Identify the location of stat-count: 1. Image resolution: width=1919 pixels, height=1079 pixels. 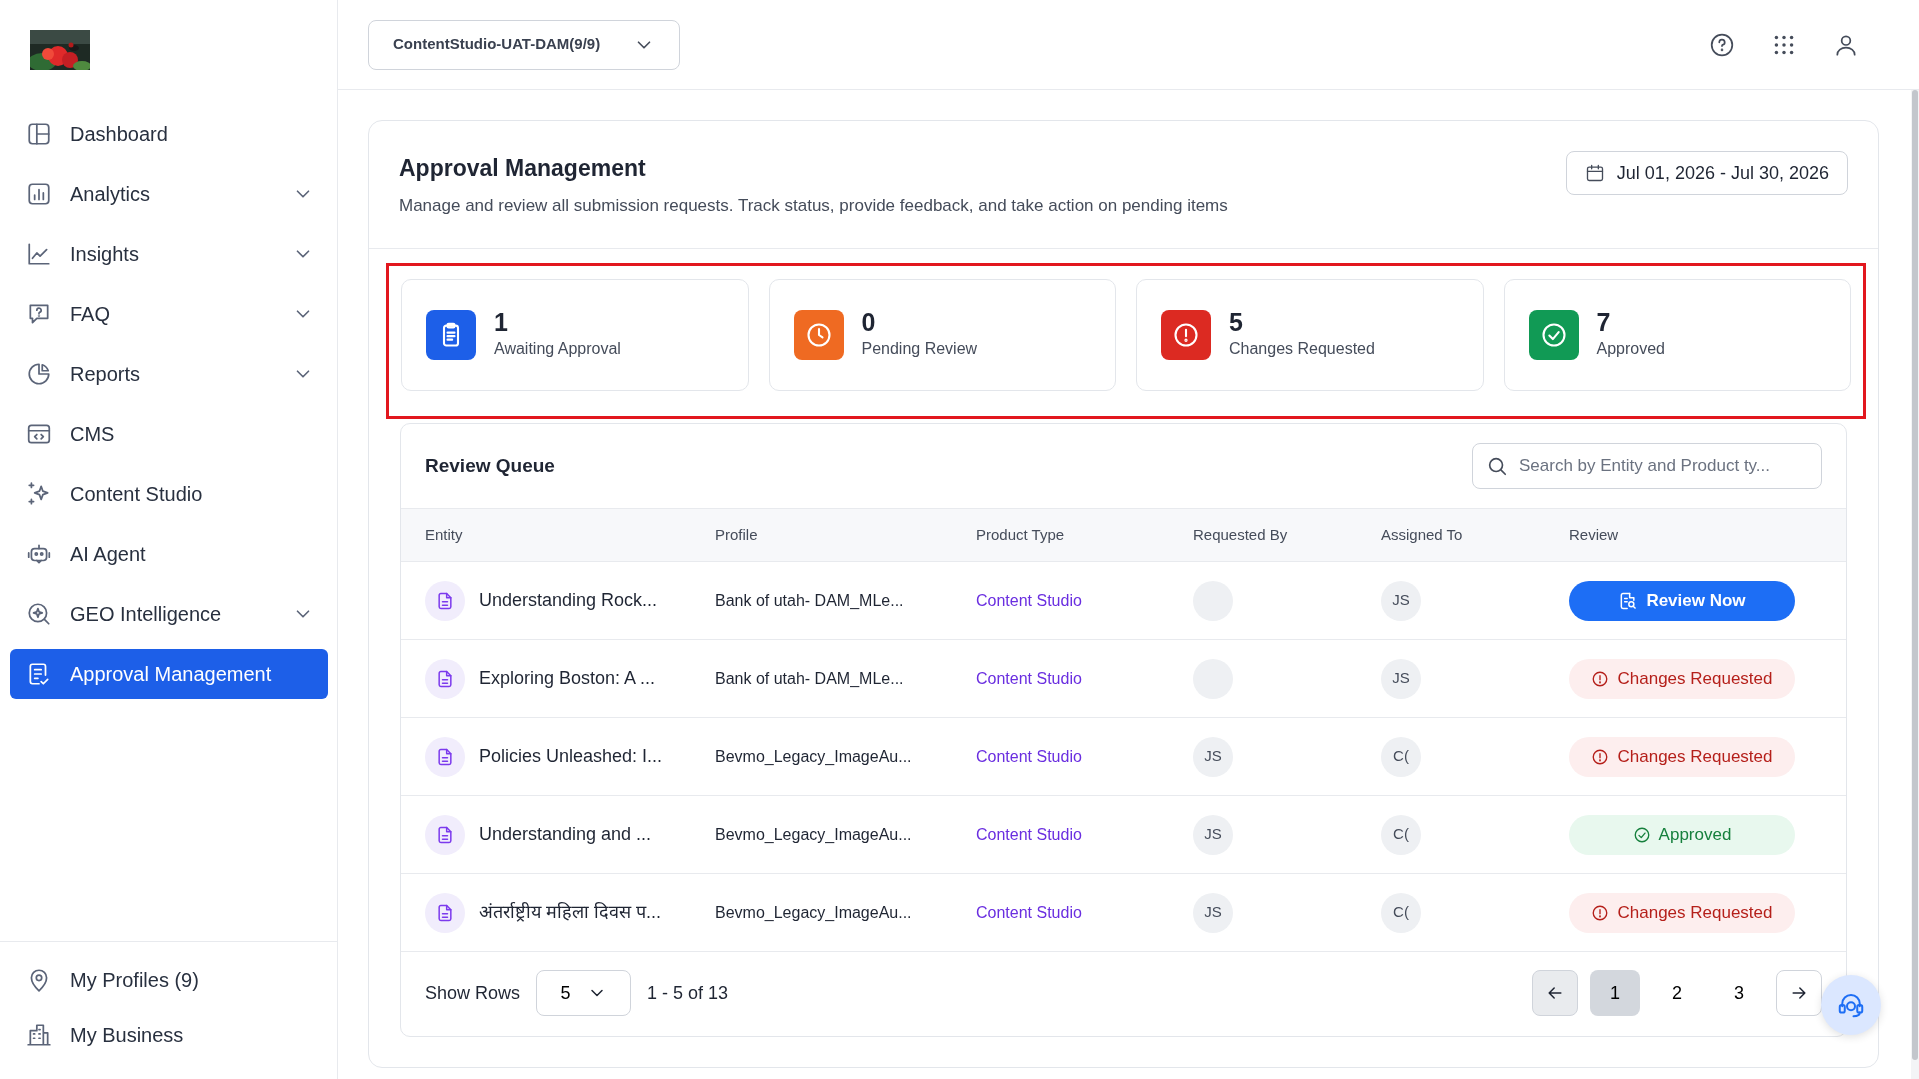
(501, 323).